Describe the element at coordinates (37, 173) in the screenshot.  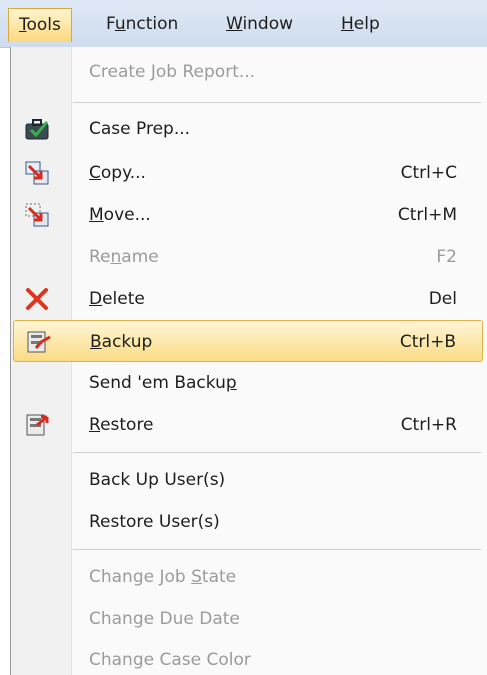
I see `copy-icon` at that location.